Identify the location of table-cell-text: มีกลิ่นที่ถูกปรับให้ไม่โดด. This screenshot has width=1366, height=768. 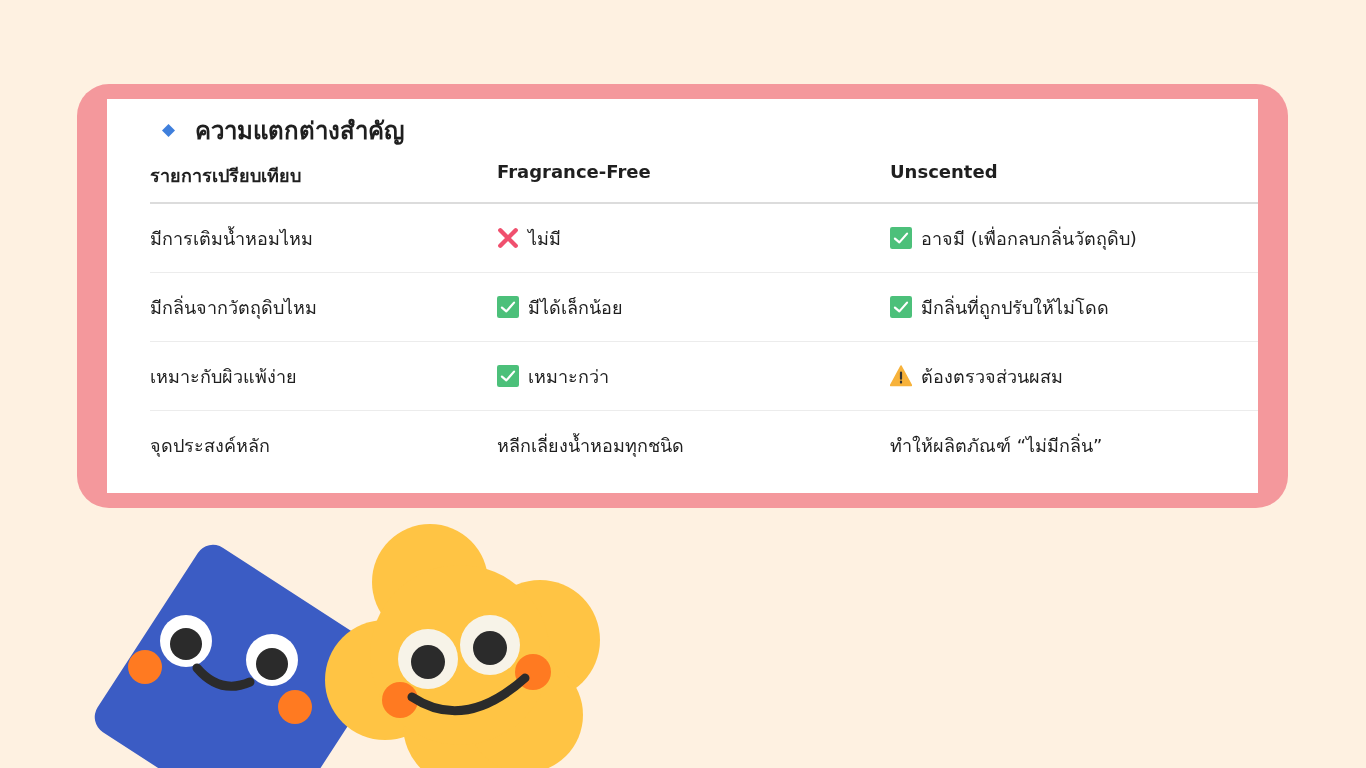
(1015, 307).